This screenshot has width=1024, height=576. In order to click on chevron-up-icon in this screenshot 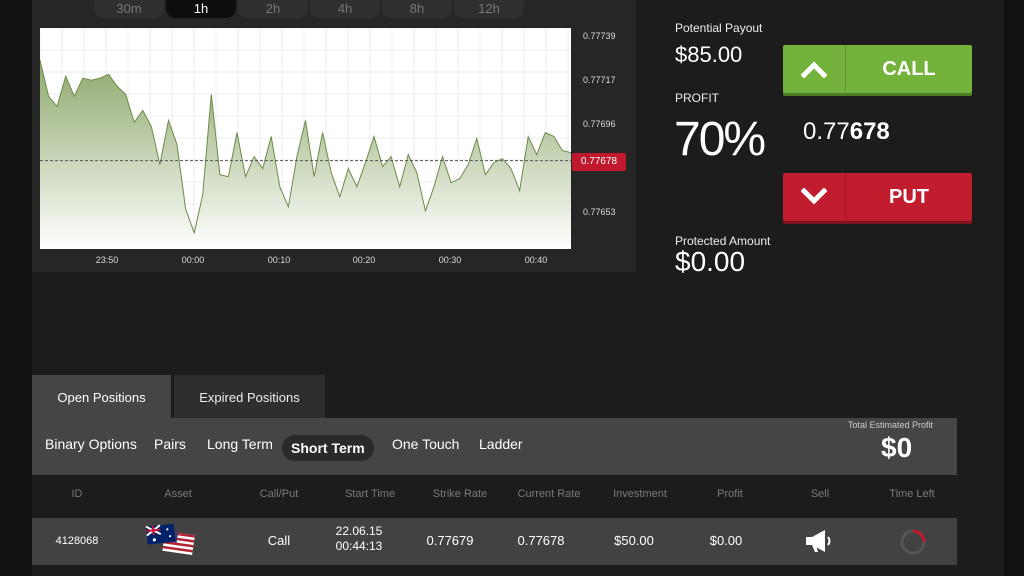, I will do `click(814, 69)`.